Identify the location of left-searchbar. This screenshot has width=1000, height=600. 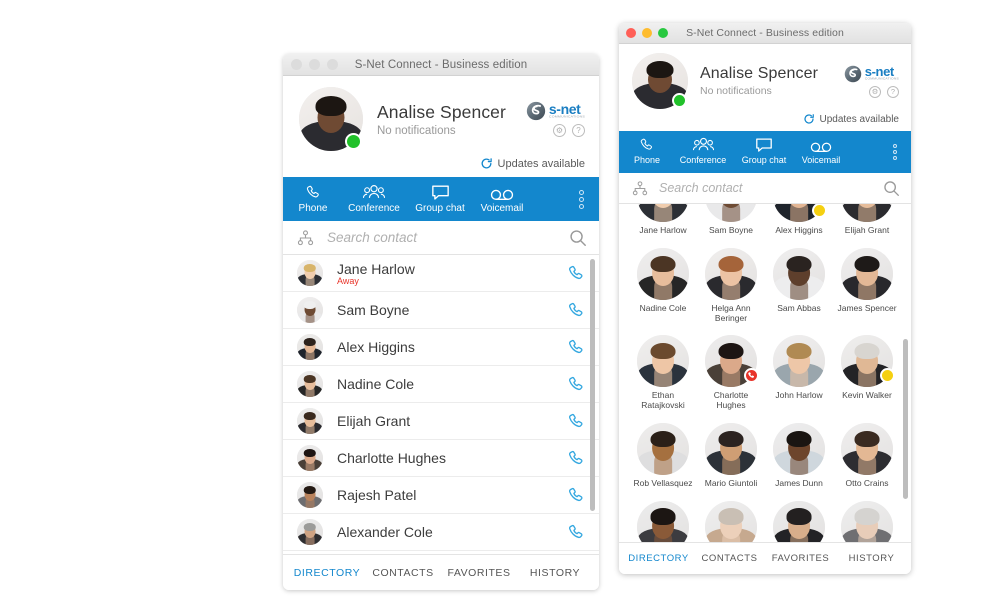
(441, 238).